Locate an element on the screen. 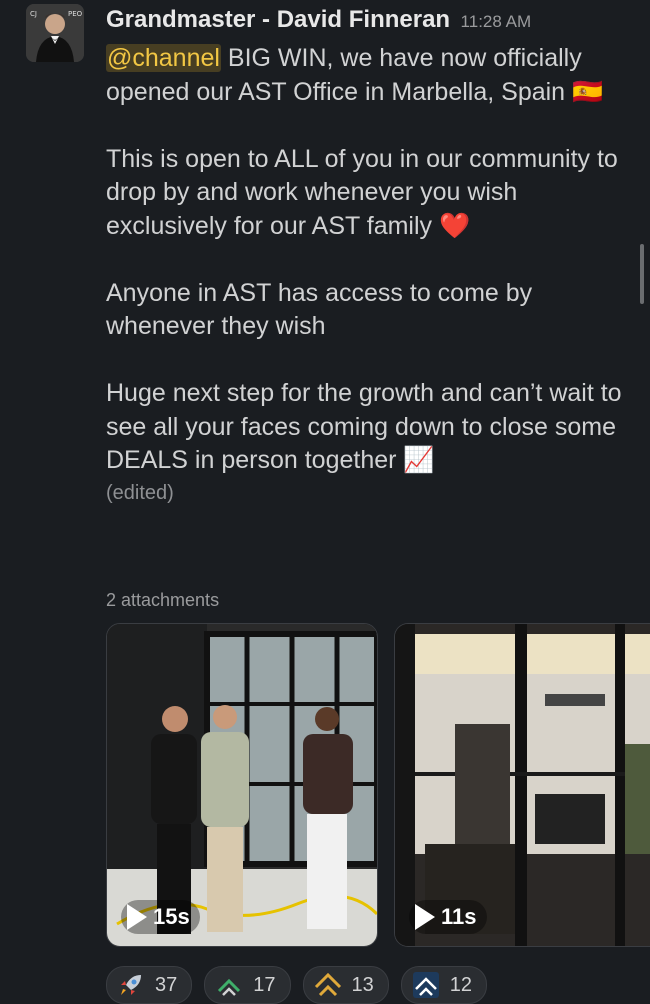 The height and width of the screenshot is (1004, 650). author-name: Grandmaster - David Finneran is located at coordinates (278, 19).